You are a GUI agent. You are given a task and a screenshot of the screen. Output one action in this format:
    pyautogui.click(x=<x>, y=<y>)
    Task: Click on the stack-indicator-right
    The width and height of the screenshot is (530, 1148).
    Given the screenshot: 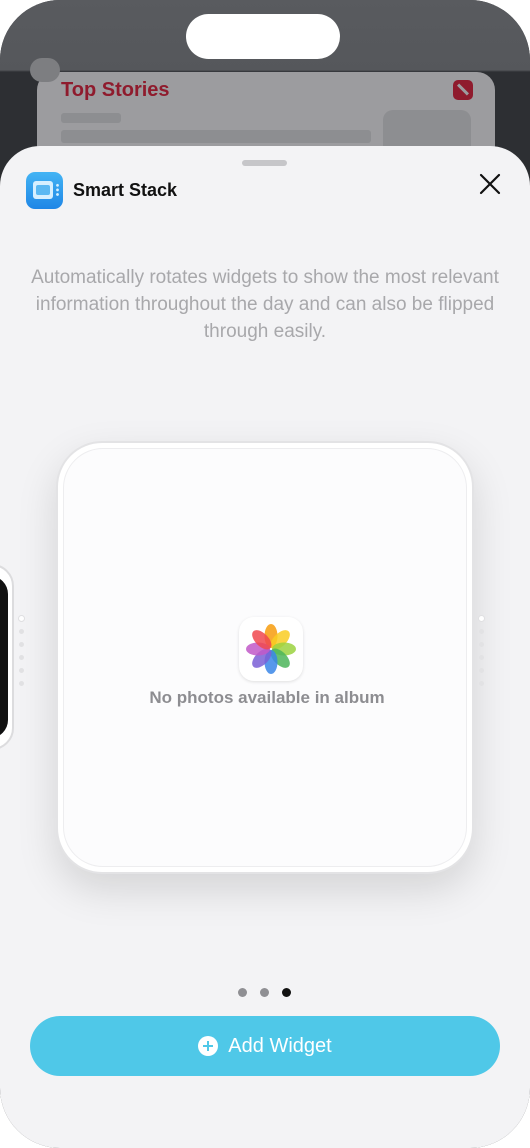 What is the action you would take?
    pyautogui.click(x=482, y=655)
    